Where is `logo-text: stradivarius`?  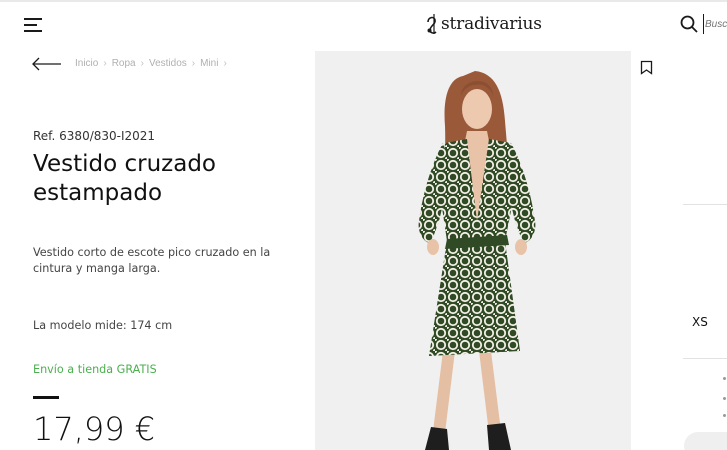
logo-text: stradivarius is located at coordinates (491, 24).